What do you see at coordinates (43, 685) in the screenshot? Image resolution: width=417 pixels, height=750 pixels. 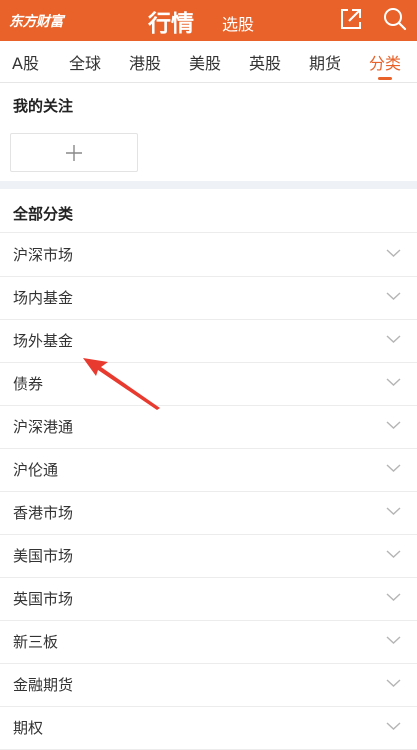 I see `category-label: 金融期货` at bounding box center [43, 685].